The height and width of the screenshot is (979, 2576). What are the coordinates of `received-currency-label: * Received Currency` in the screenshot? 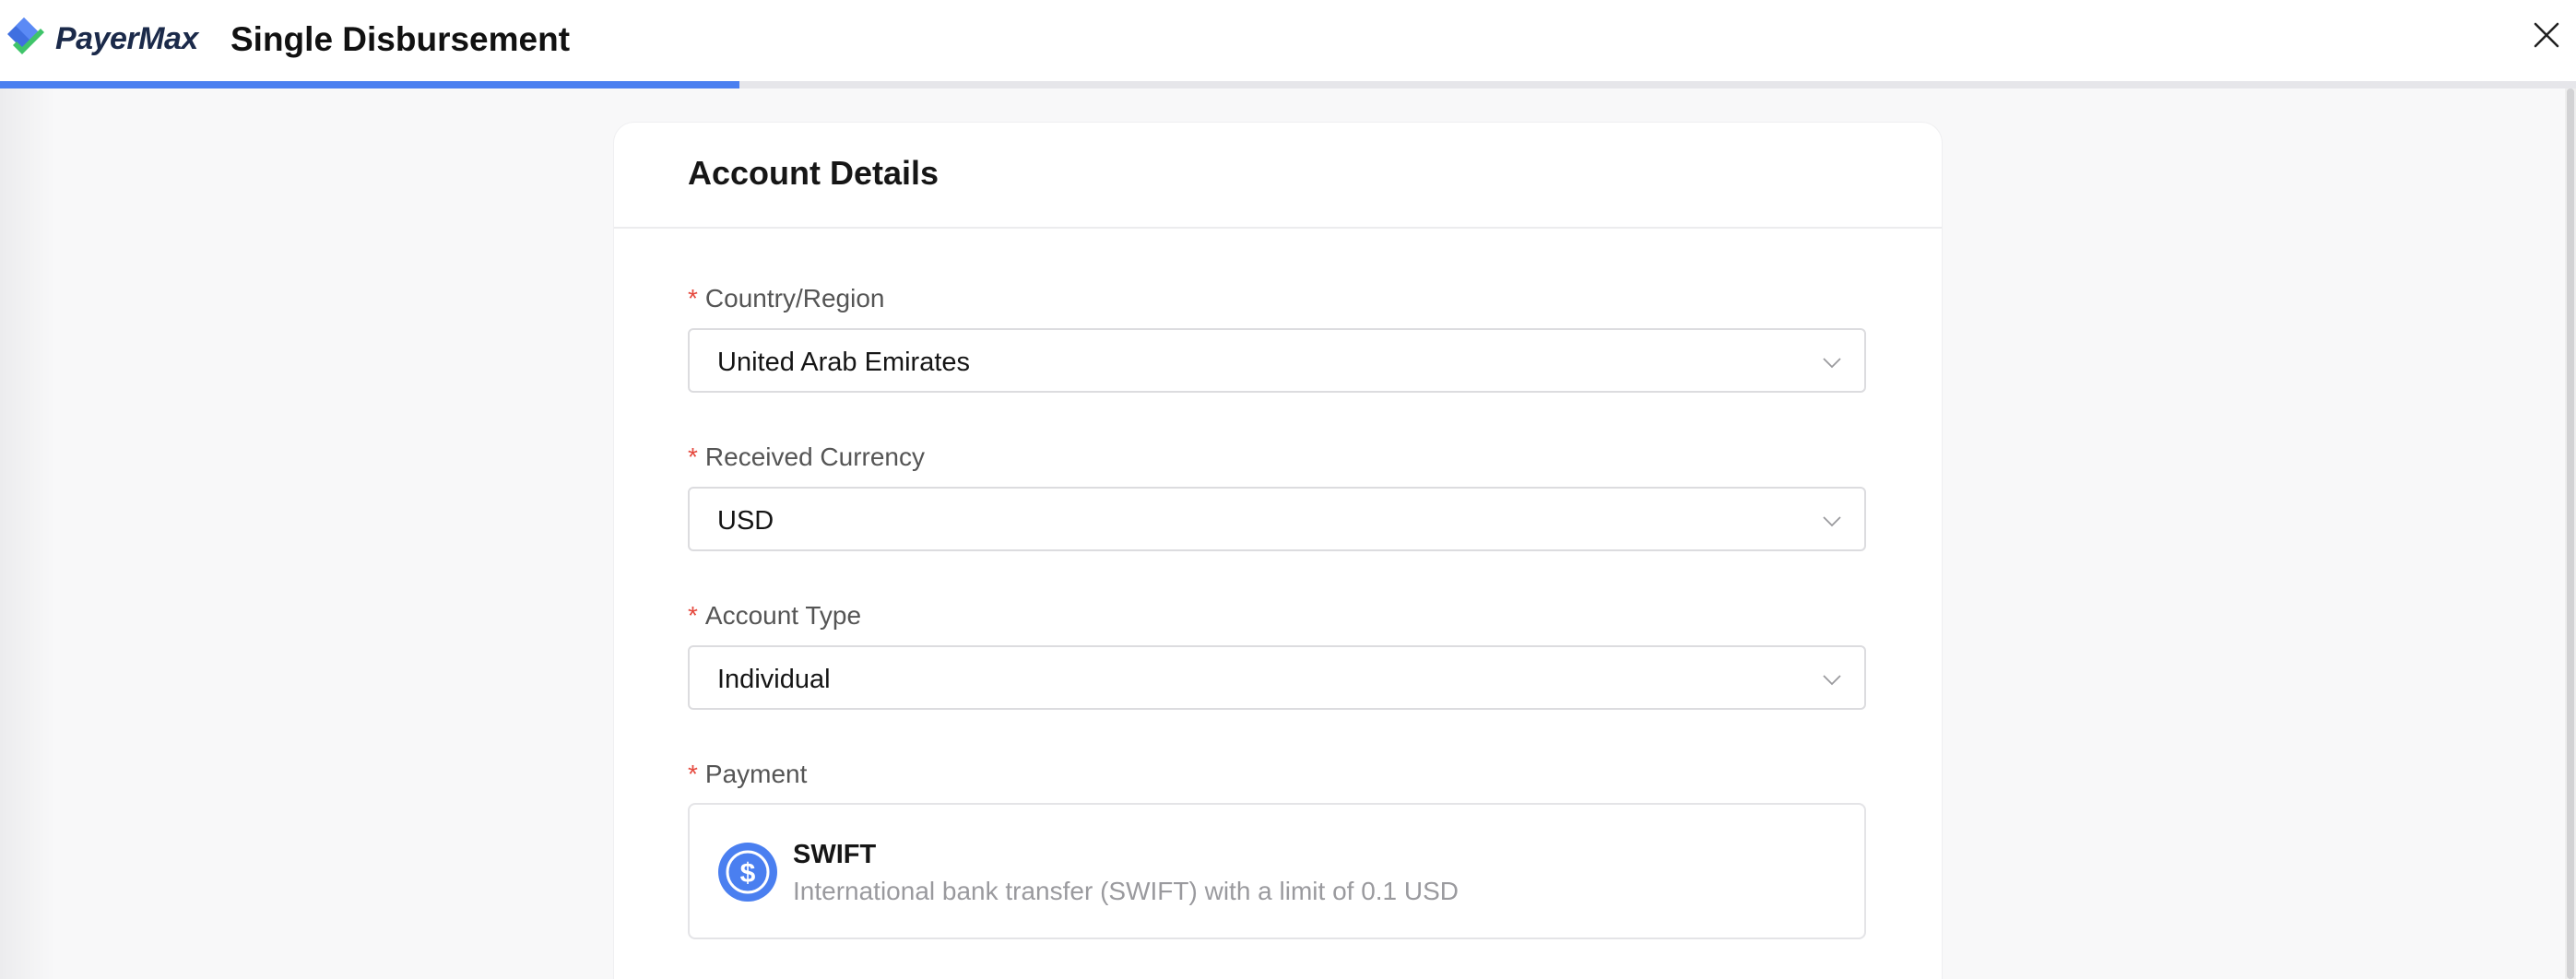 It's located at (806, 457).